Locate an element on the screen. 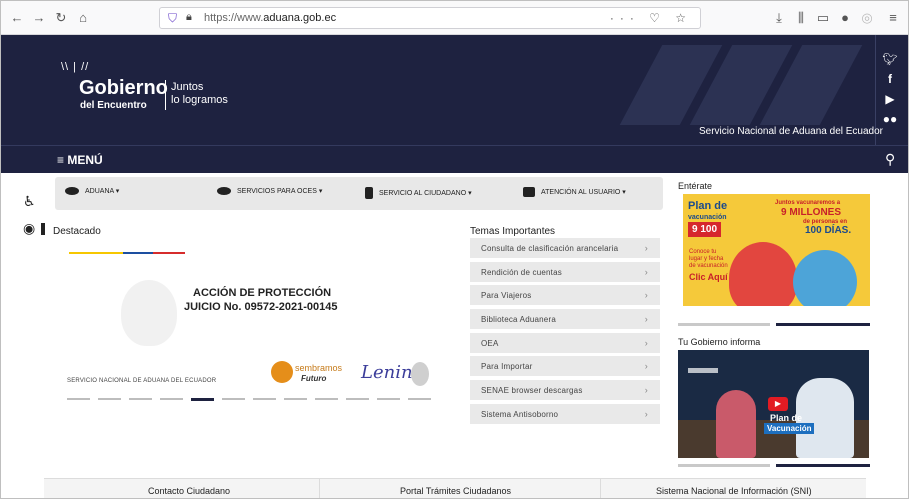  nav-item-servicio-ciudadano: SERVICIO AL CIUDADANO ▾ is located at coordinates (418, 193).